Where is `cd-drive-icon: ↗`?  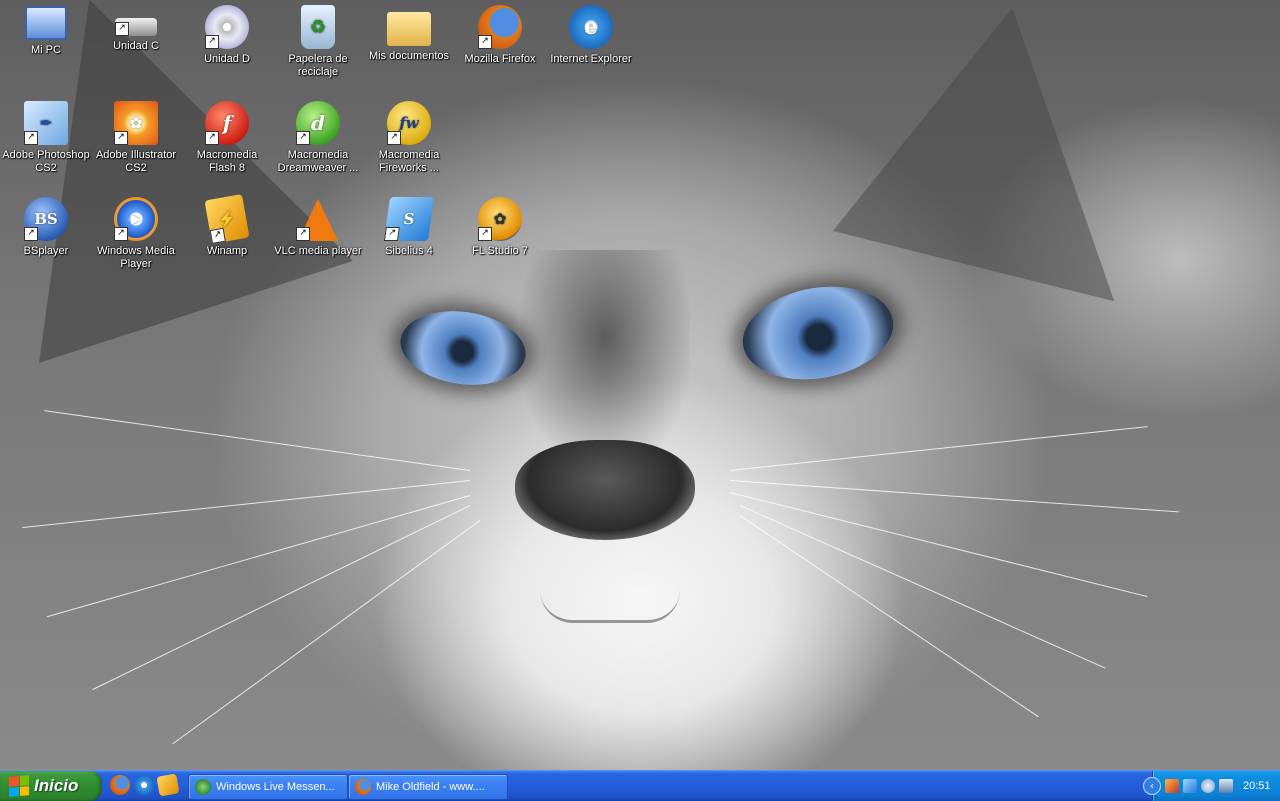 cd-drive-icon: ↗ is located at coordinates (227, 27).